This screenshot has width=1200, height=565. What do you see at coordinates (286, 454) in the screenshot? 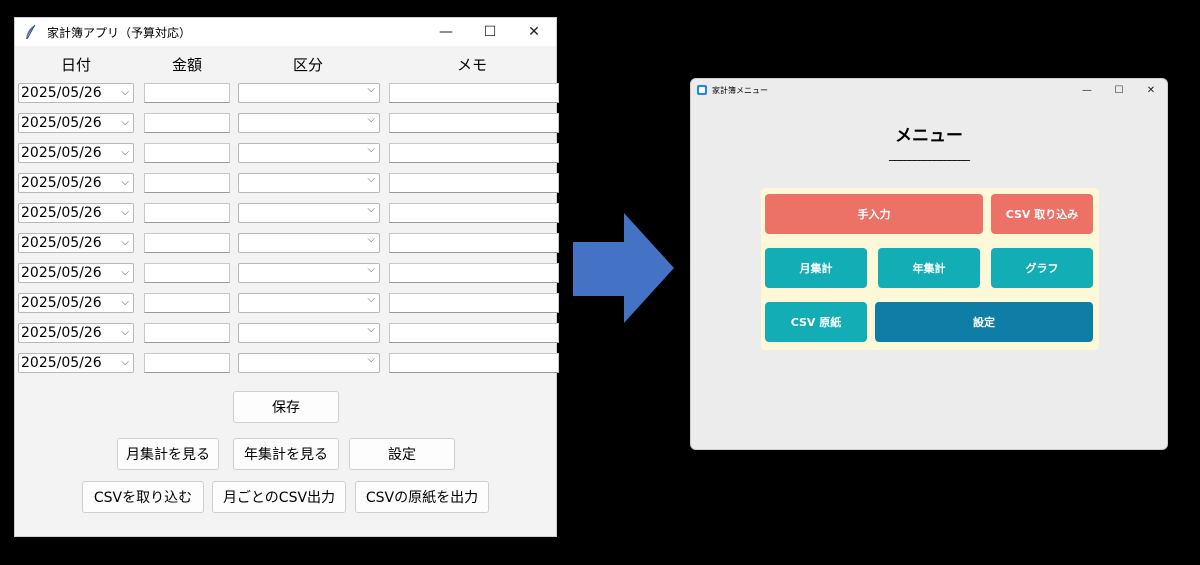
I see `yearly-summary-button: 年集計を見る` at bounding box center [286, 454].